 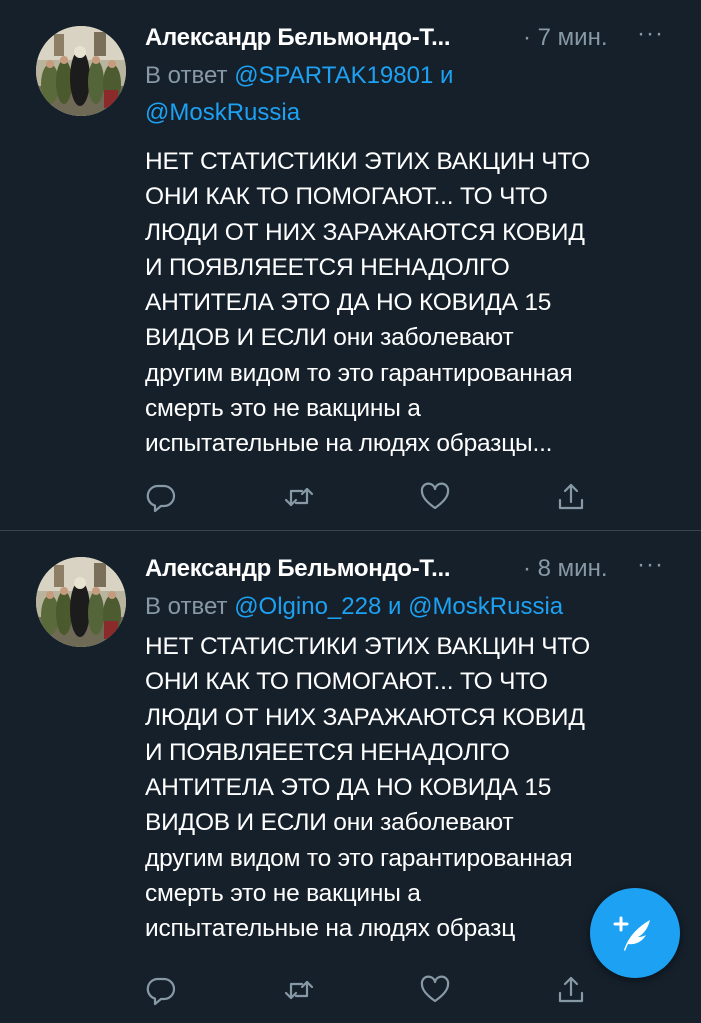 I want to click on timestamp: · 8 мин., so click(x=565, y=569).